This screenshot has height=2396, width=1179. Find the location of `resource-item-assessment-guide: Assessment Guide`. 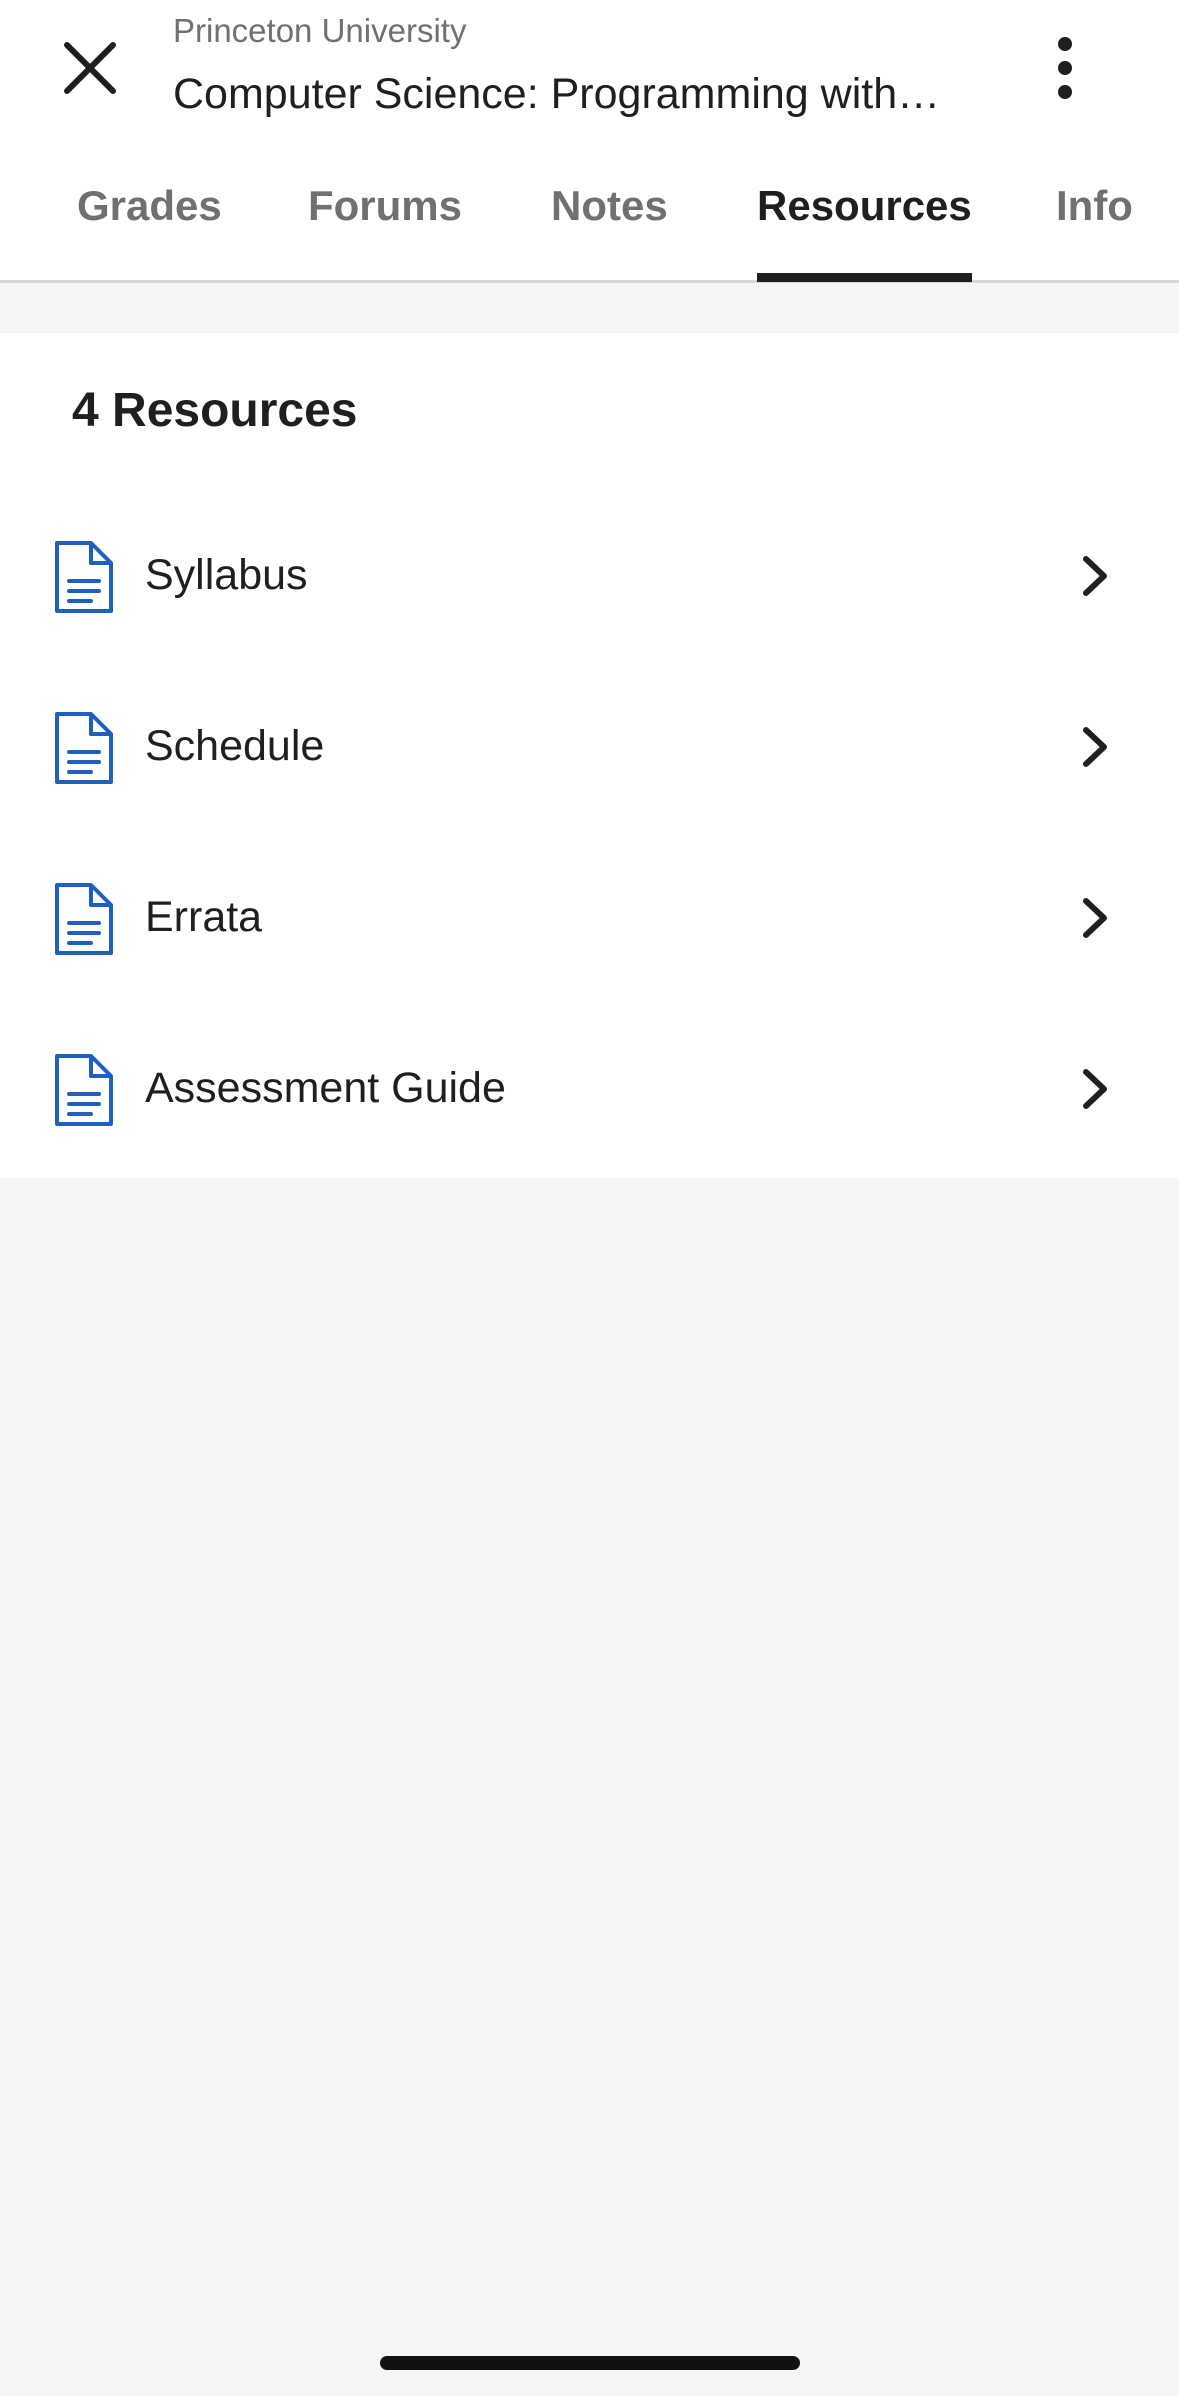

resource-item-assessment-guide: Assessment Guide is located at coordinates (589, 1093).